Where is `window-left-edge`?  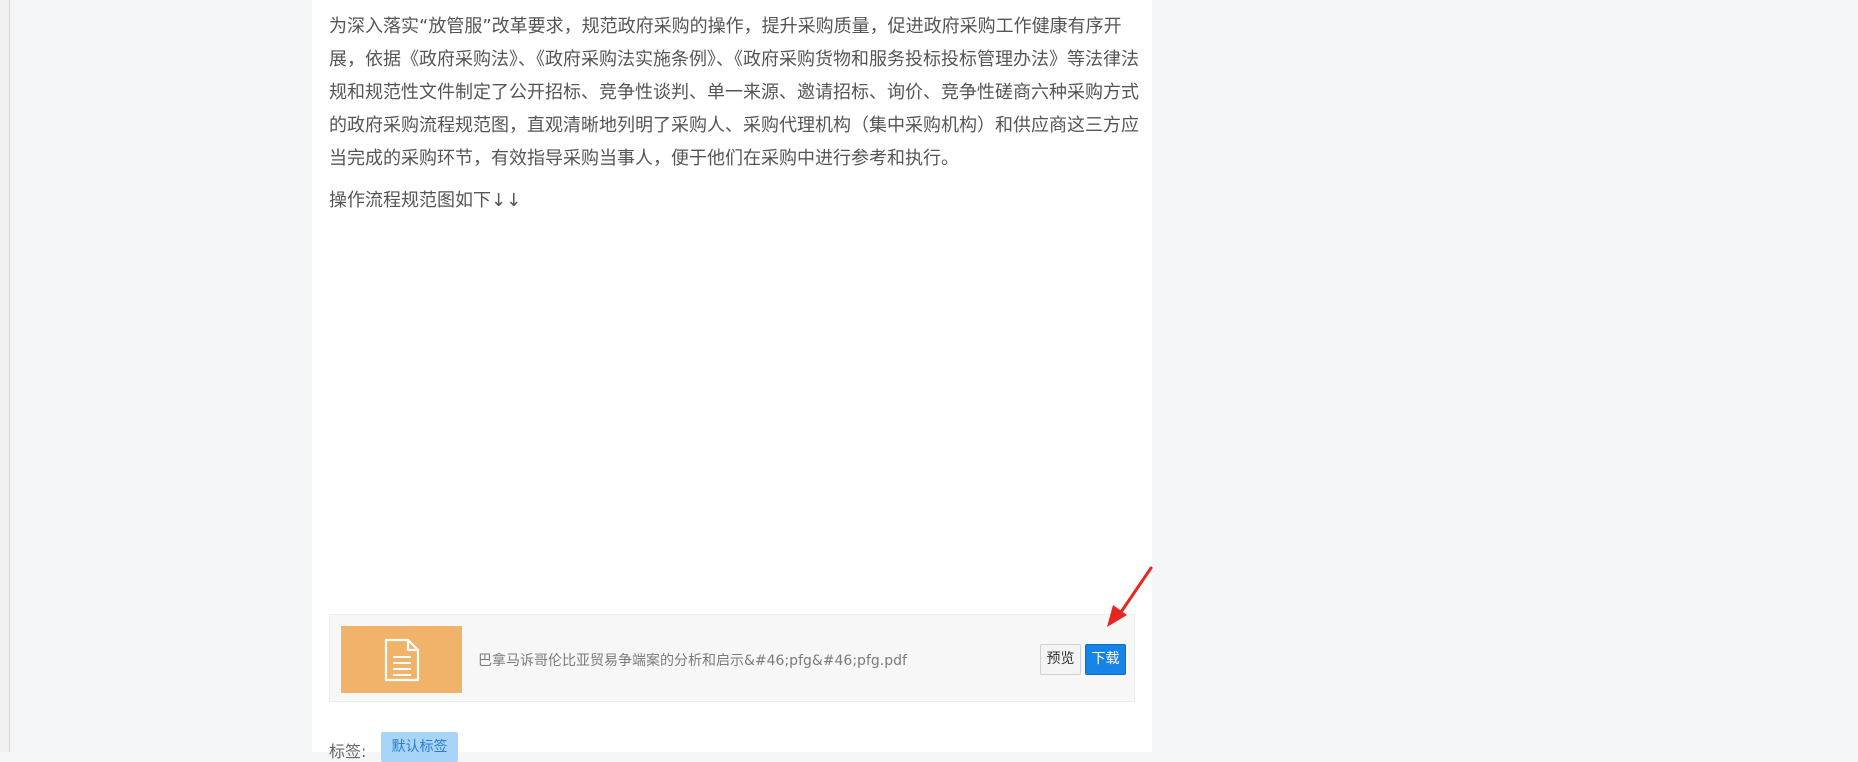 window-left-edge is located at coordinates (5, 376).